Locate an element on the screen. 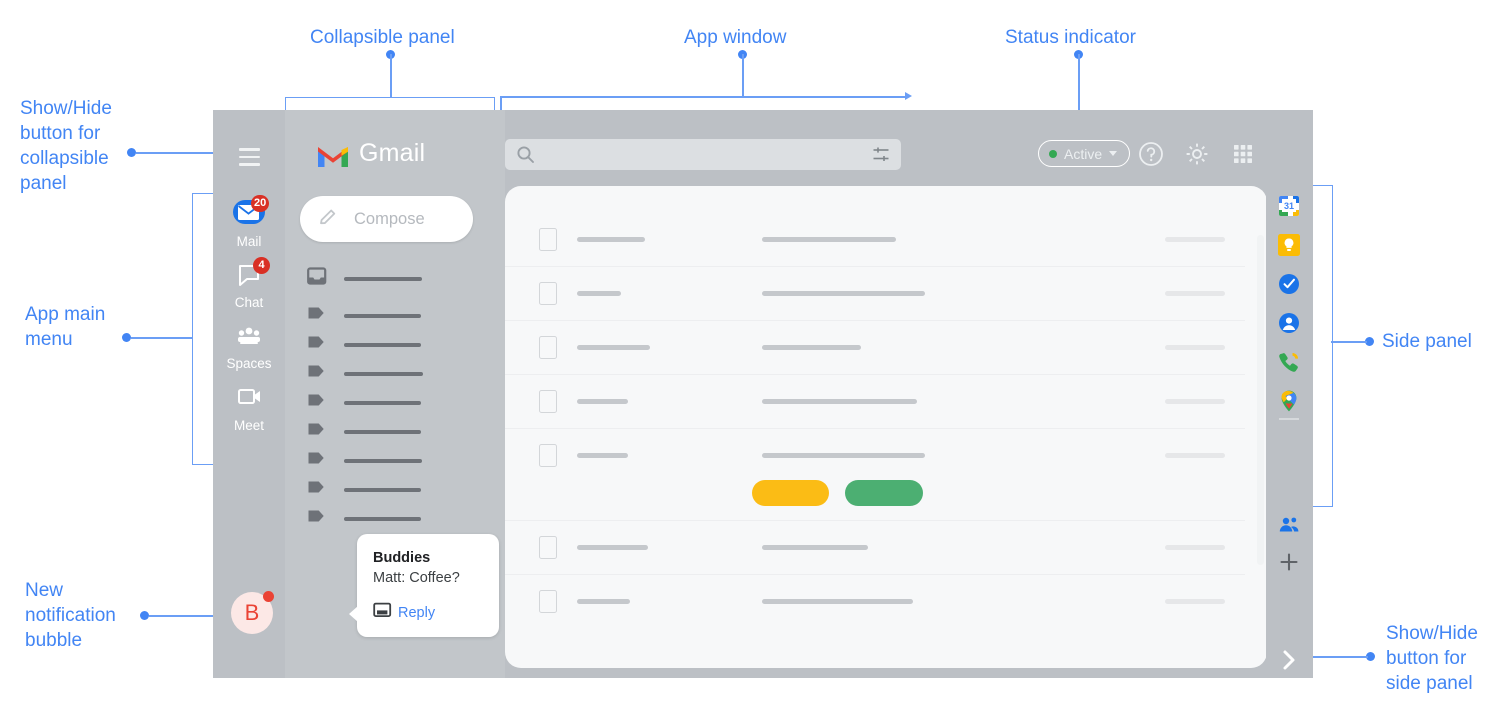 The width and height of the screenshot is (1500, 710). chat-badge: 4 is located at coordinates (261, 265).